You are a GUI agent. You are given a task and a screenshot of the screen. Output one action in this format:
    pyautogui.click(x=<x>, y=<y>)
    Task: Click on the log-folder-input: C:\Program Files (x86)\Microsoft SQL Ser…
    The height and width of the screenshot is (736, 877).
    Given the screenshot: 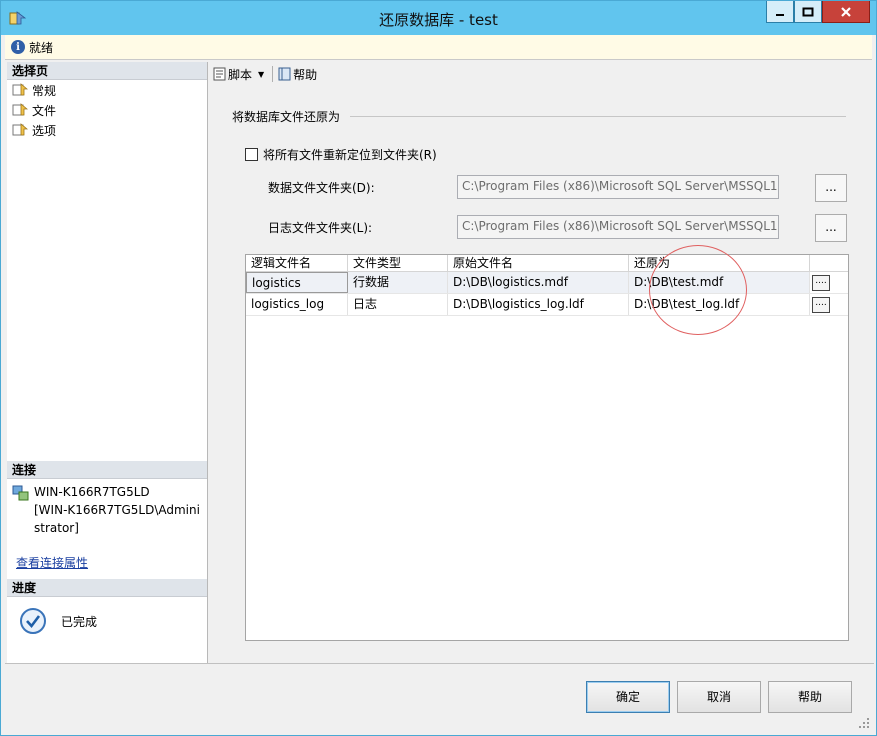 What is the action you would take?
    pyautogui.click(x=618, y=227)
    